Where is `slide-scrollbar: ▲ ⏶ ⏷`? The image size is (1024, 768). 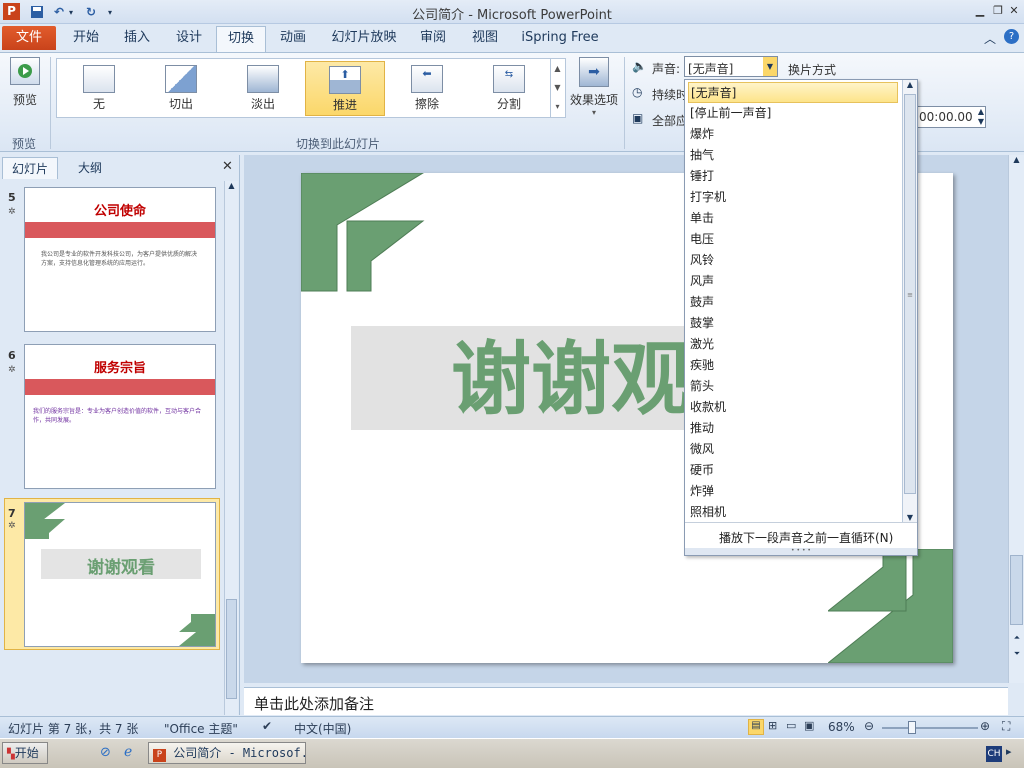 slide-scrollbar: ▲ ⏶ ⏷ is located at coordinates (1016, 419).